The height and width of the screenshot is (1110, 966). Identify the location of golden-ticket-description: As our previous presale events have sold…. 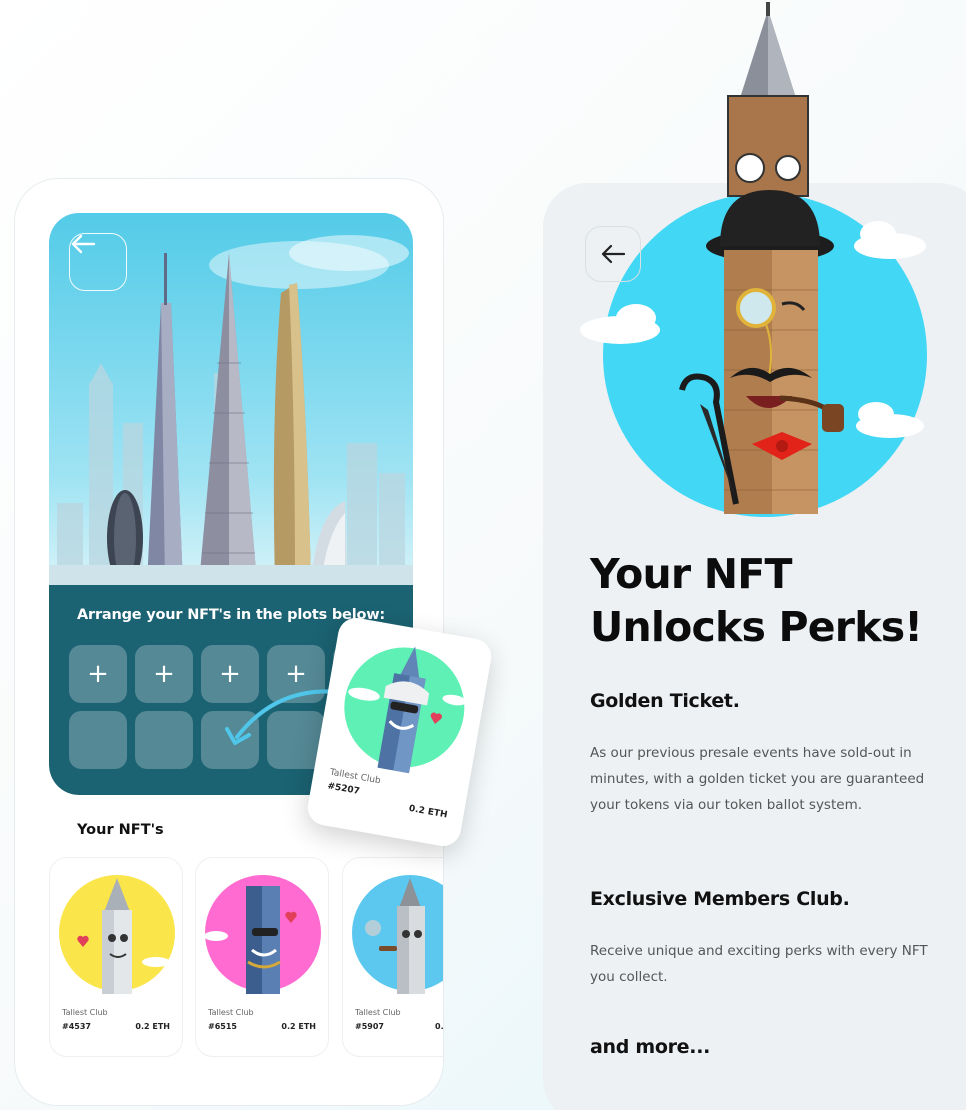
(757, 779).